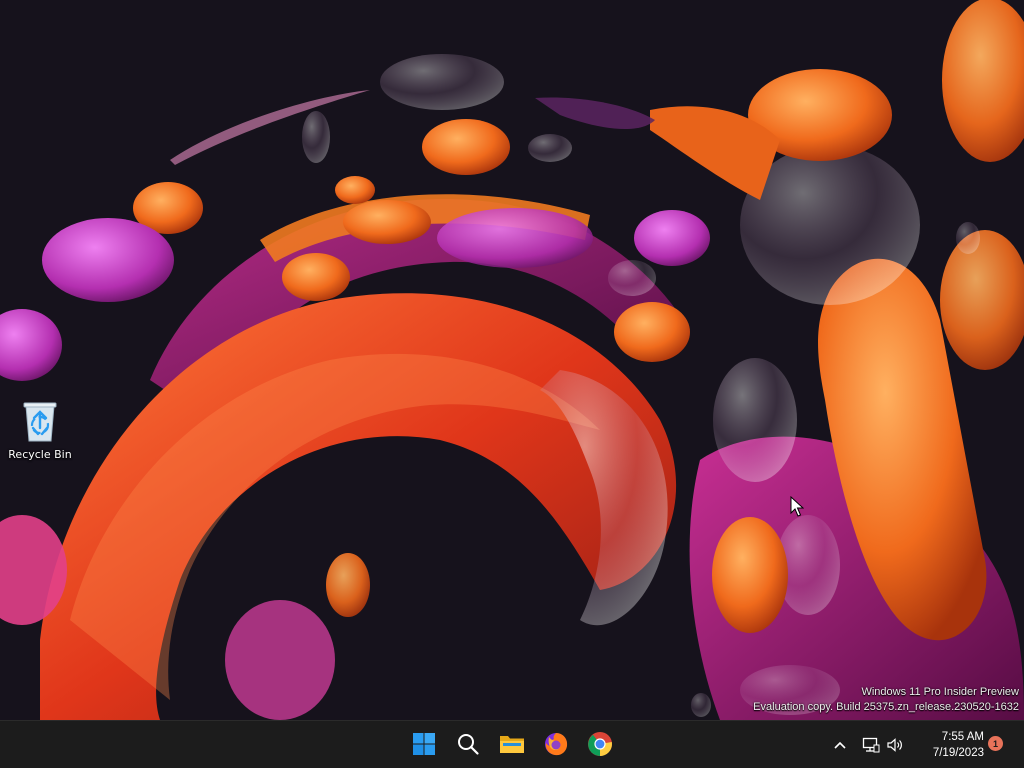  Describe the element at coordinates (871, 745) in the screenshot. I see `network-icon` at that location.